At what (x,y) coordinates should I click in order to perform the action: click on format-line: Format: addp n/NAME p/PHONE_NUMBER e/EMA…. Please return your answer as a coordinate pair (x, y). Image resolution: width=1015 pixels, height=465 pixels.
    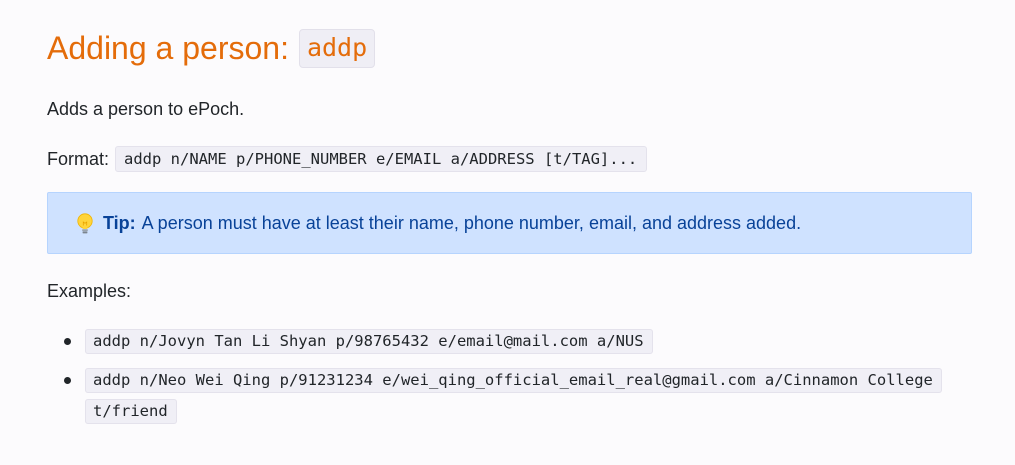
    Looking at the image, I should click on (347, 159).